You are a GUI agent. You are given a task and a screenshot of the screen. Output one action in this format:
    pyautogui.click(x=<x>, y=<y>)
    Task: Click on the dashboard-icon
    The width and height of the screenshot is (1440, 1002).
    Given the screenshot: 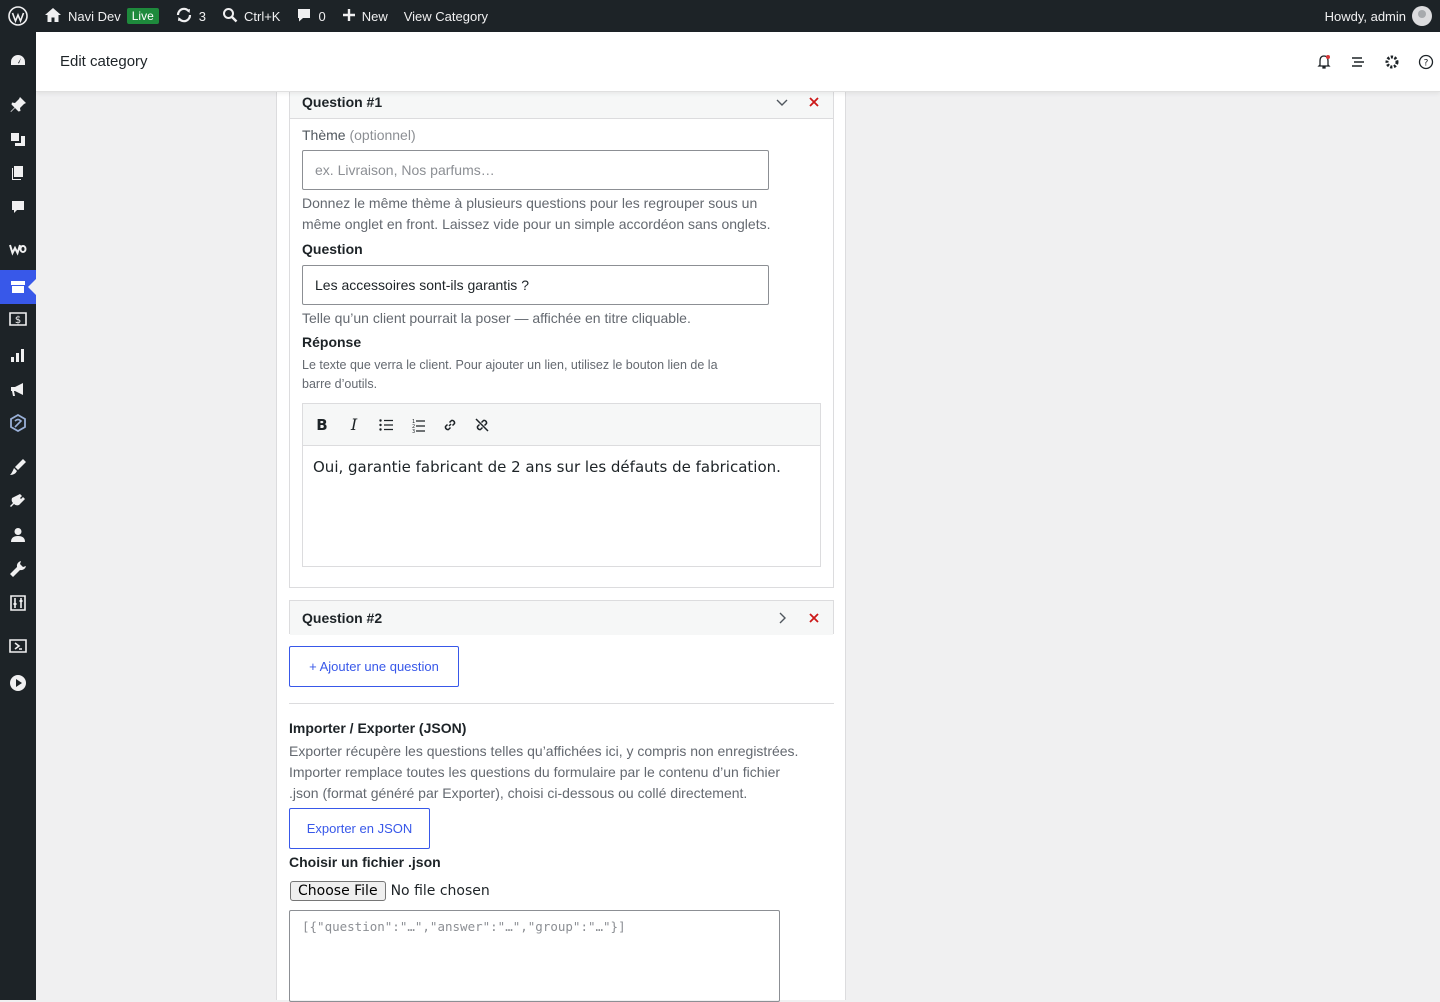 What is the action you would take?
    pyautogui.click(x=18, y=61)
    